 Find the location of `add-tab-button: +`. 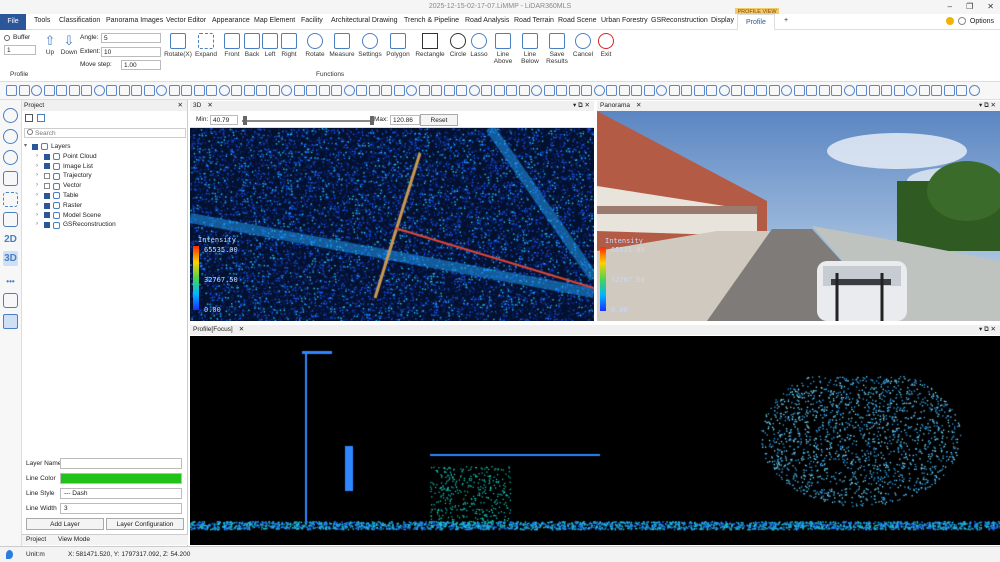

add-tab-button: + is located at coordinates (786, 20).